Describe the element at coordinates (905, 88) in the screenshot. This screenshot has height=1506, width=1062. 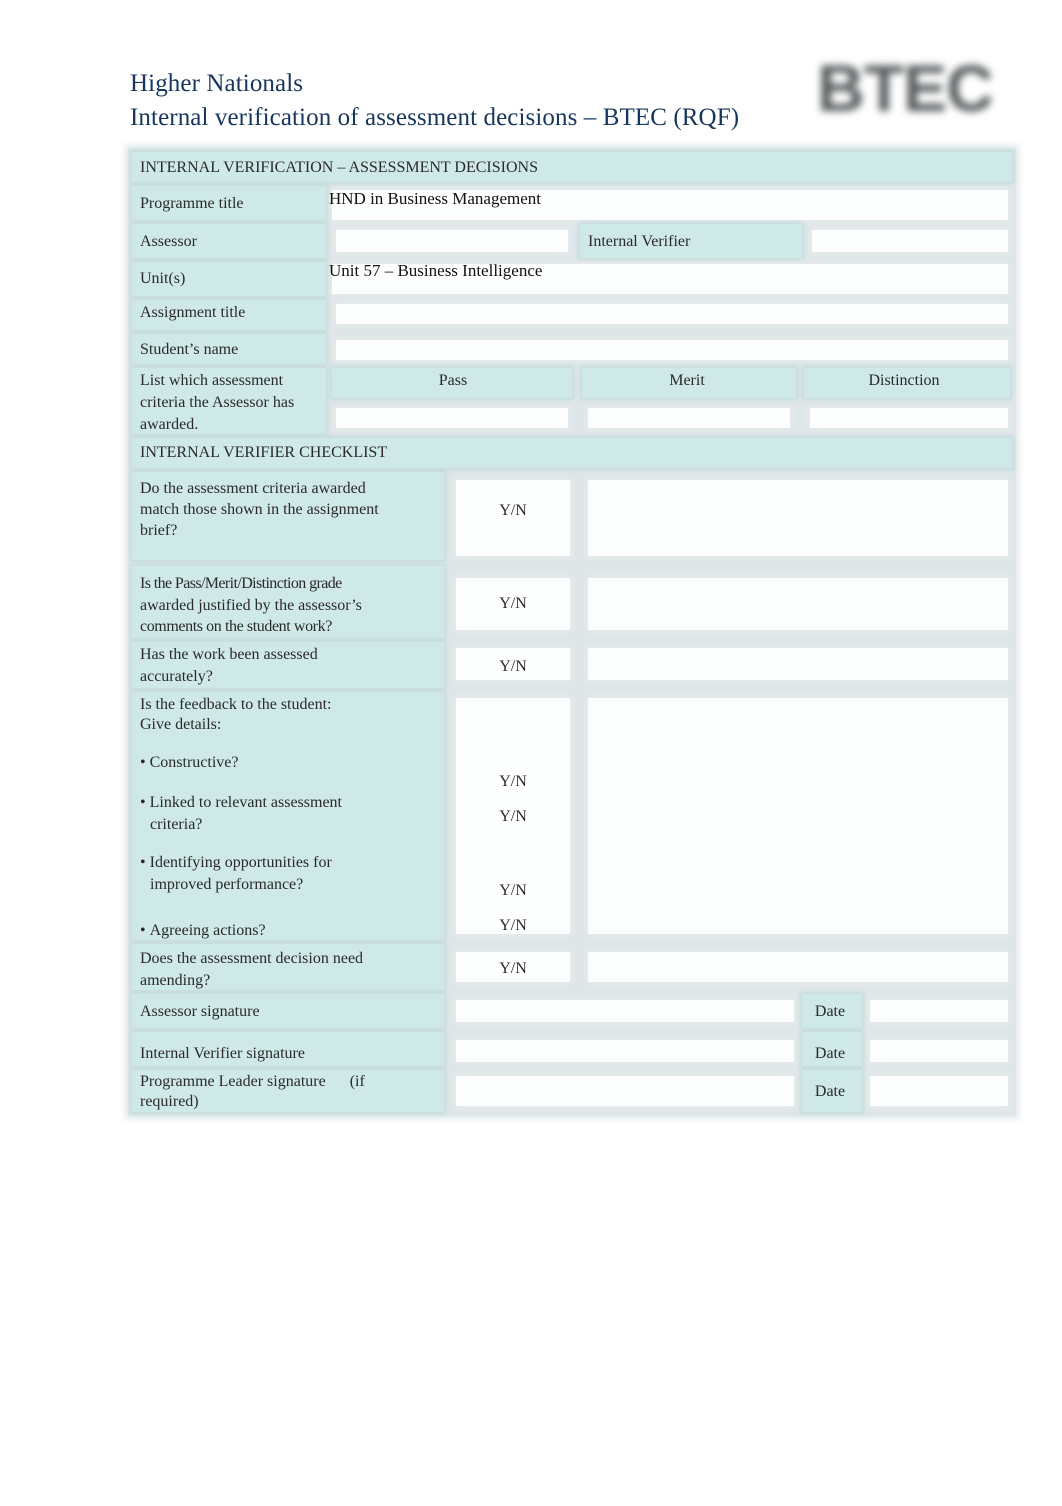
I see `btec-logo: BTEC` at that location.